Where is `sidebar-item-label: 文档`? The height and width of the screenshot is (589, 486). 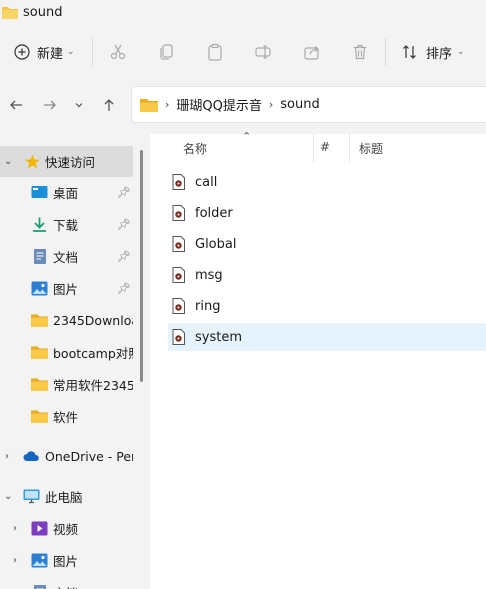 sidebar-item-label: 文档 is located at coordinates (66, 257).